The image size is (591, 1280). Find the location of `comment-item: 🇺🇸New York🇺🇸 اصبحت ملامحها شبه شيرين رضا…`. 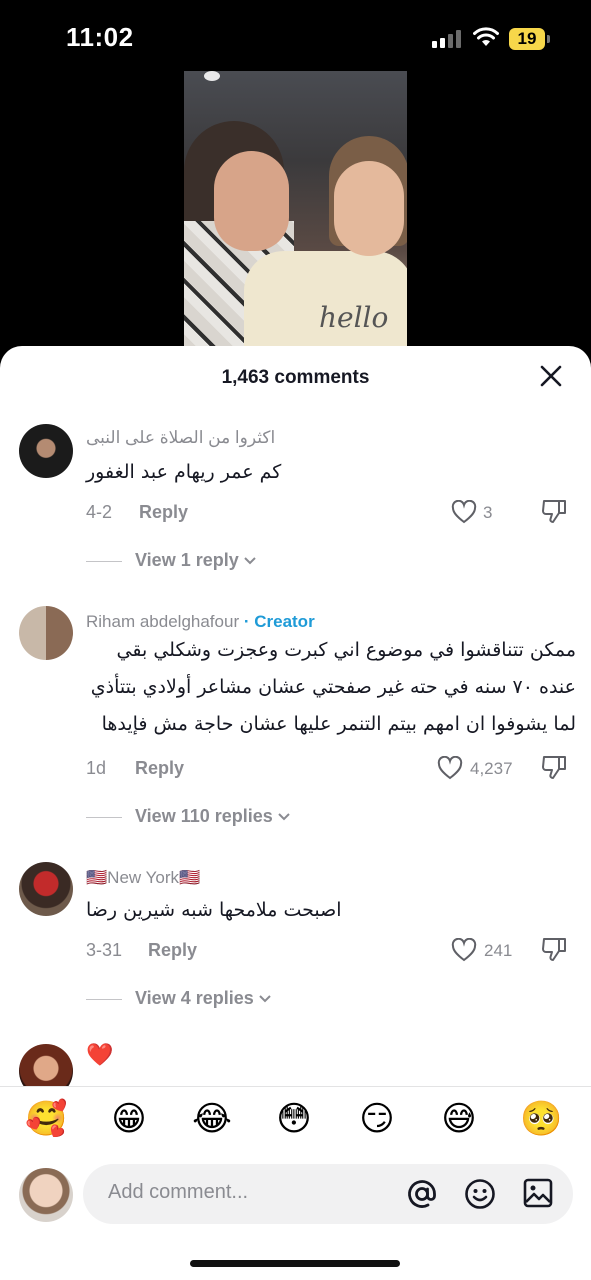

comment-item: 🇺🇸New York🇺🇸 اصبحت ملامحها شبه شيرين رضا… is located at coordinates (295, 955).